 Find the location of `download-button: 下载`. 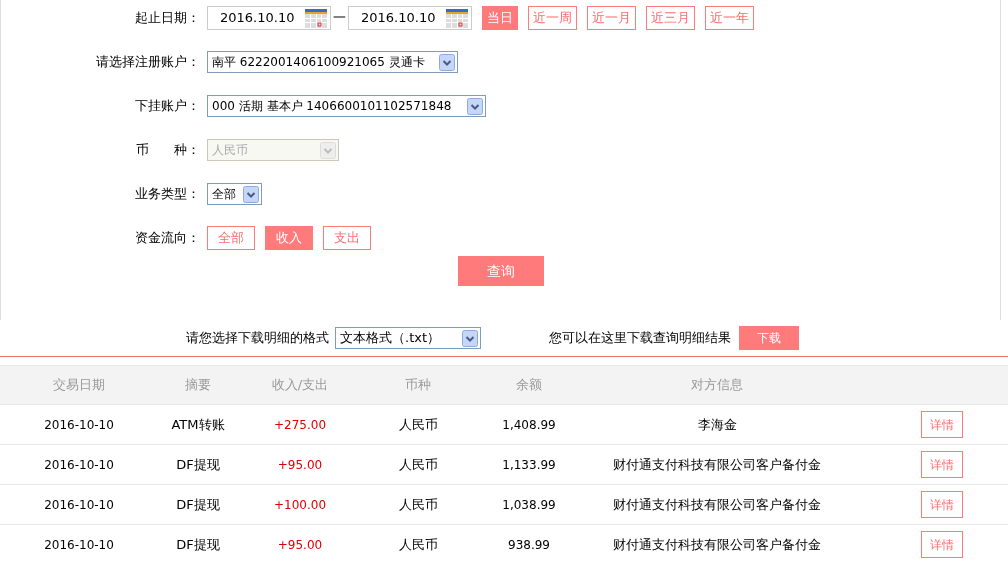

download-button: 下载 is located at coordinates (769, 338).